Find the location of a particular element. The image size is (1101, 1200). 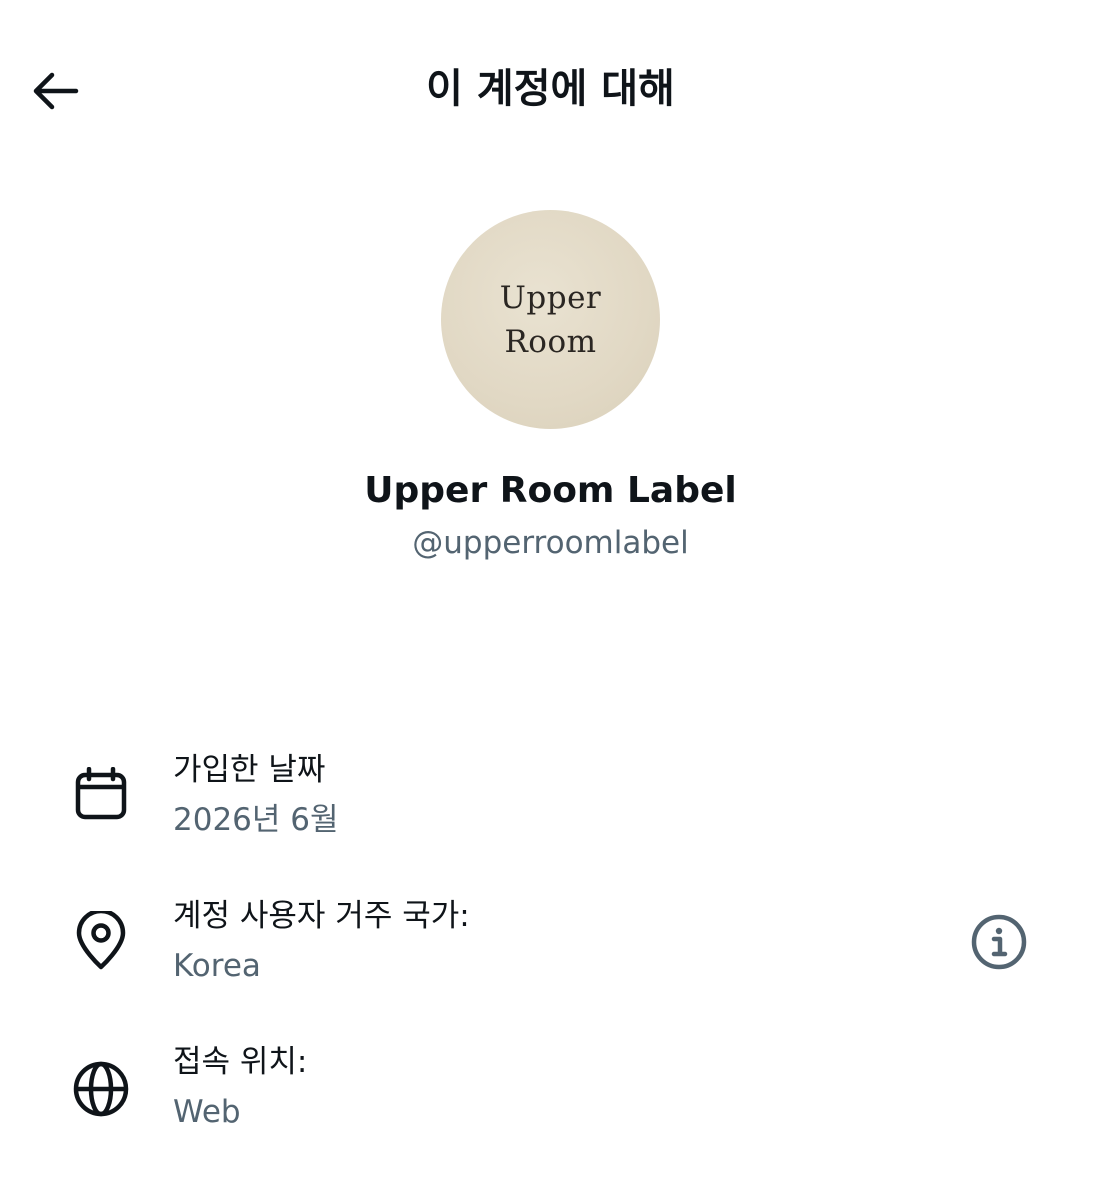

location-pin-icon is located at coordinates (101, 940).